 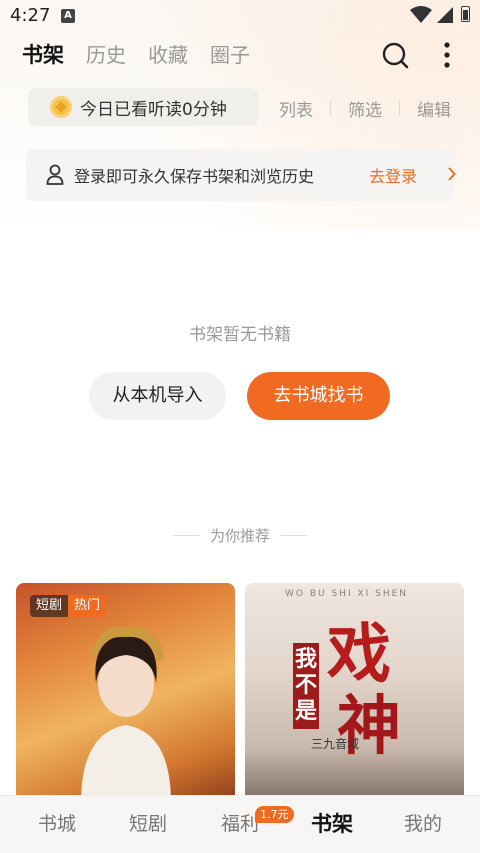 I want to click on status-bar: 4:27 A, so click(x=240, y=16).